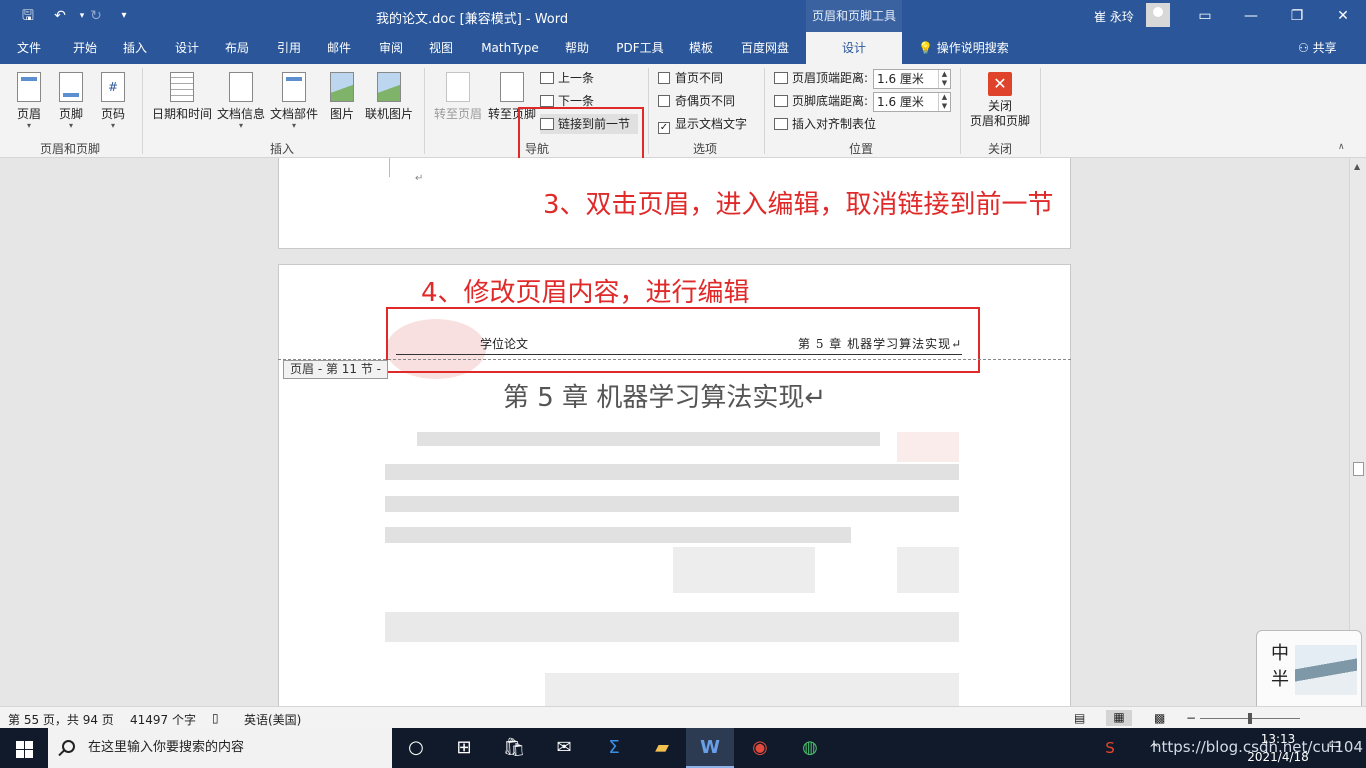 The height and width of the screenshot is (768, 1366). What do you see at coordinates (464, 748) in the screenshot?
I see `task-view-icon: ⊞` at bounding box center [464, 748].